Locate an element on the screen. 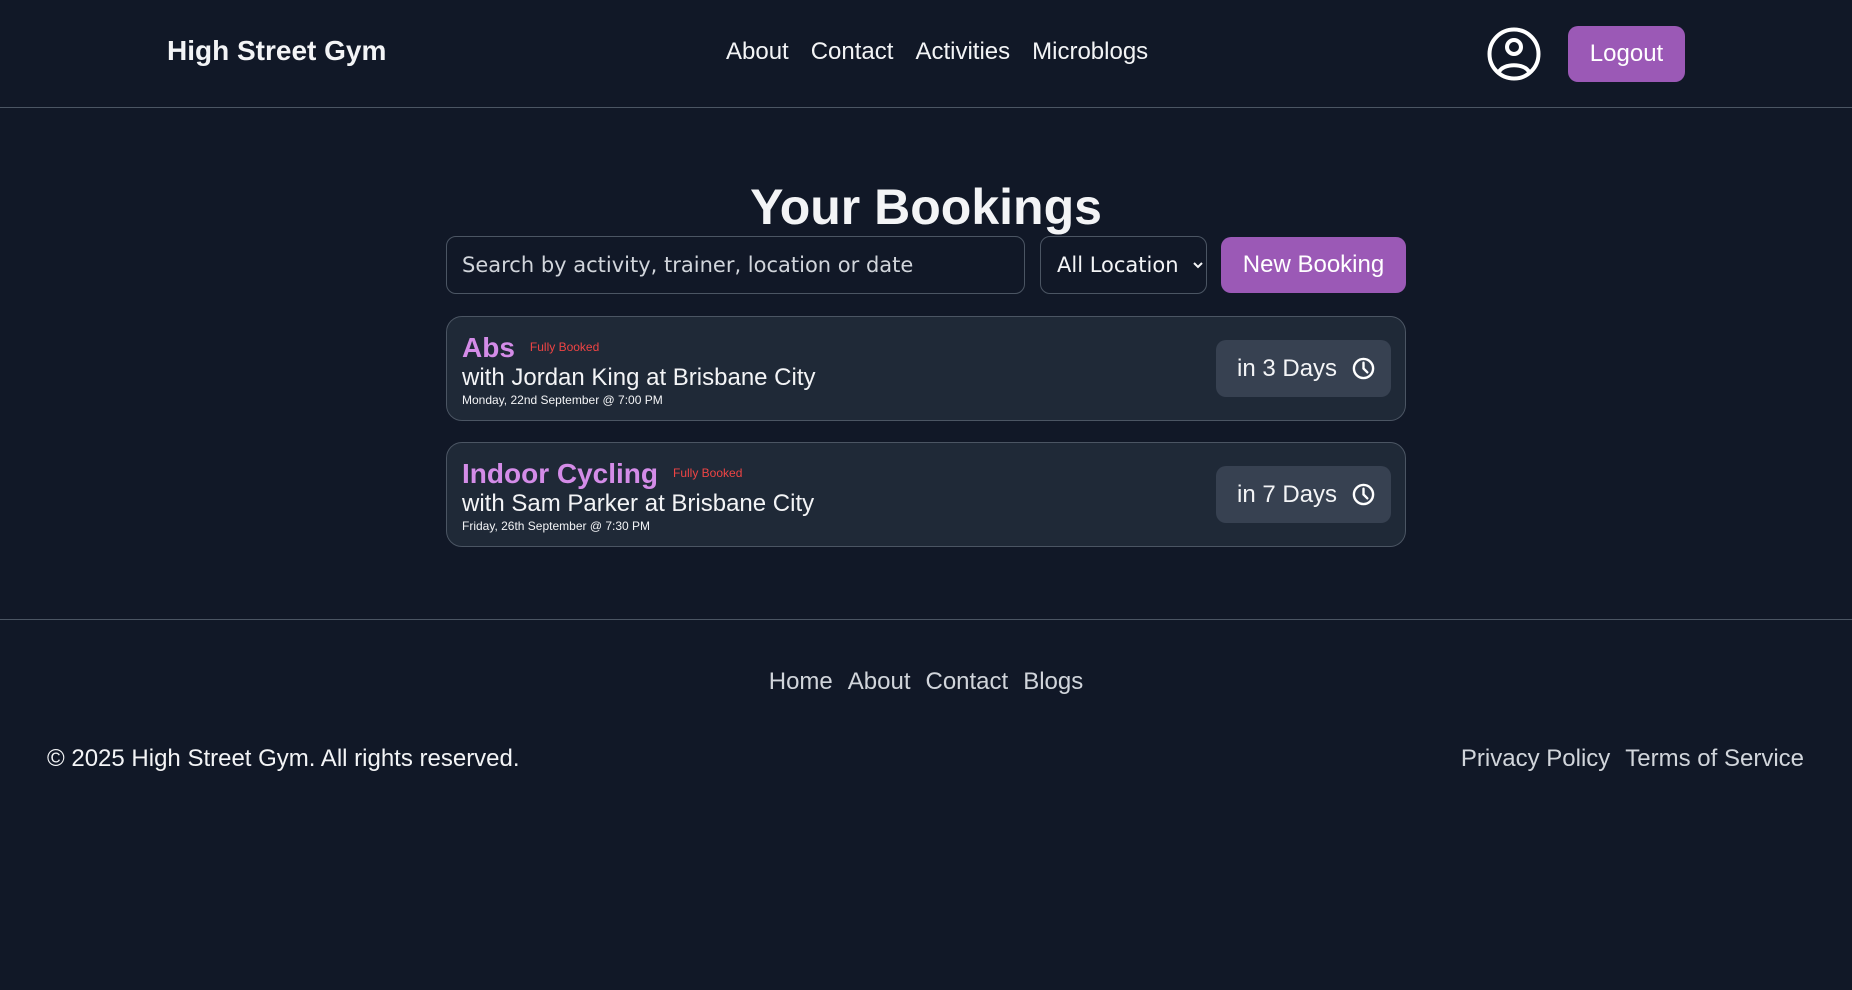 This screenshot has height=990, width=1852. activity-name: Indoor Cycling is located at coordinates (560, 473).